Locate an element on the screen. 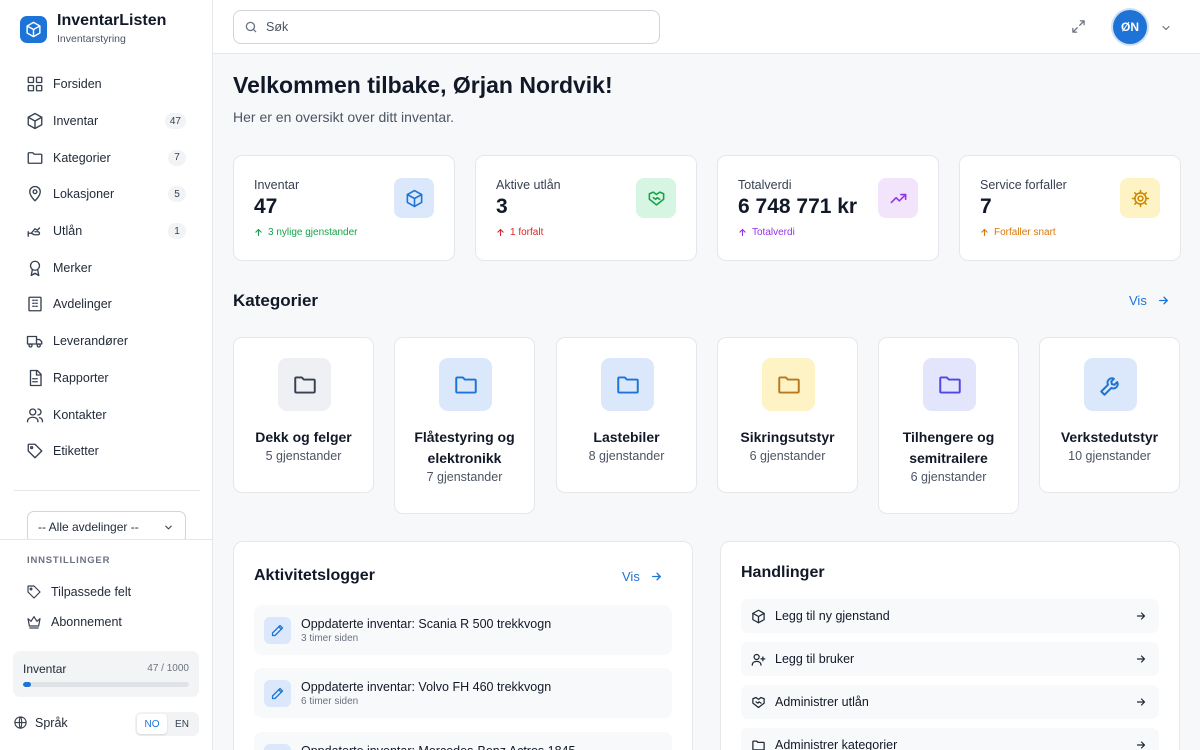 The height and width of the screenshot is (750, 1200). category-count: 7 gjenstander is located at coordinates (464, 477).